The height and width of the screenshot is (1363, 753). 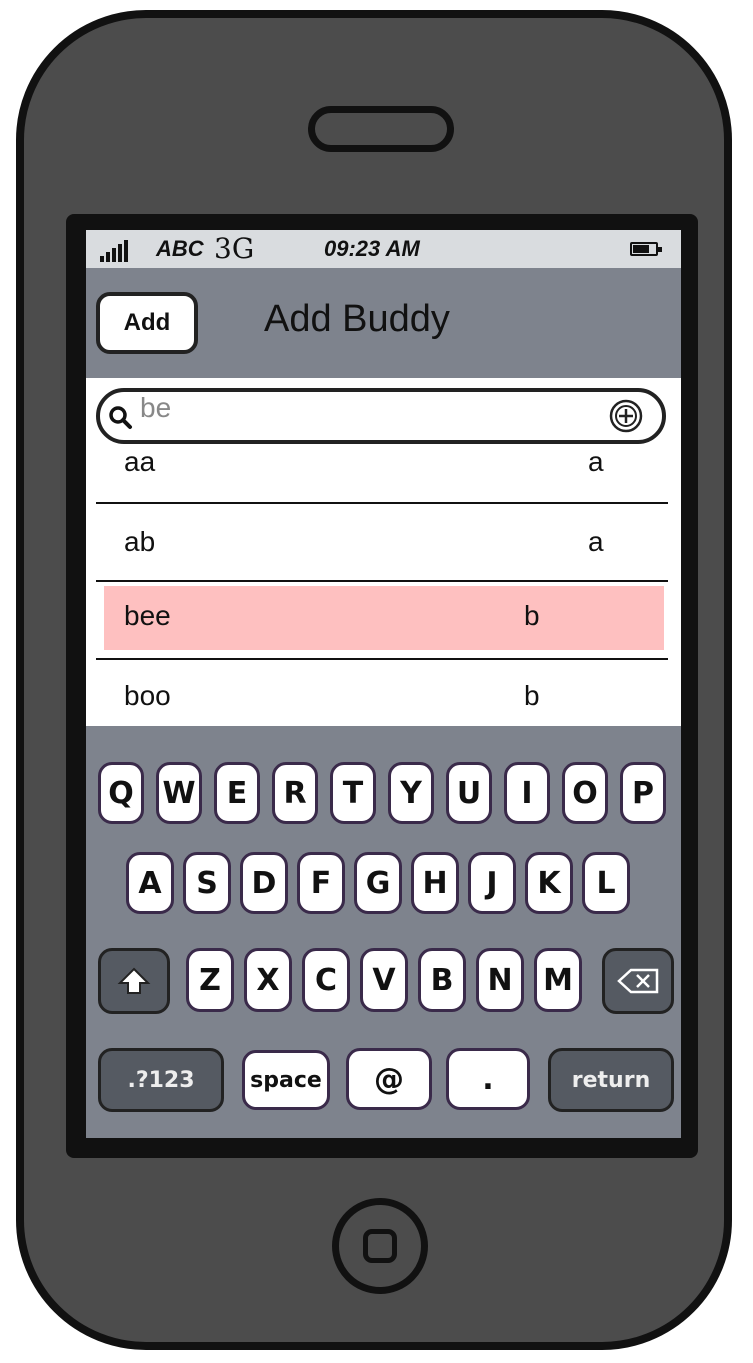 I want to click on home-button, so click(x=380, y=1246).